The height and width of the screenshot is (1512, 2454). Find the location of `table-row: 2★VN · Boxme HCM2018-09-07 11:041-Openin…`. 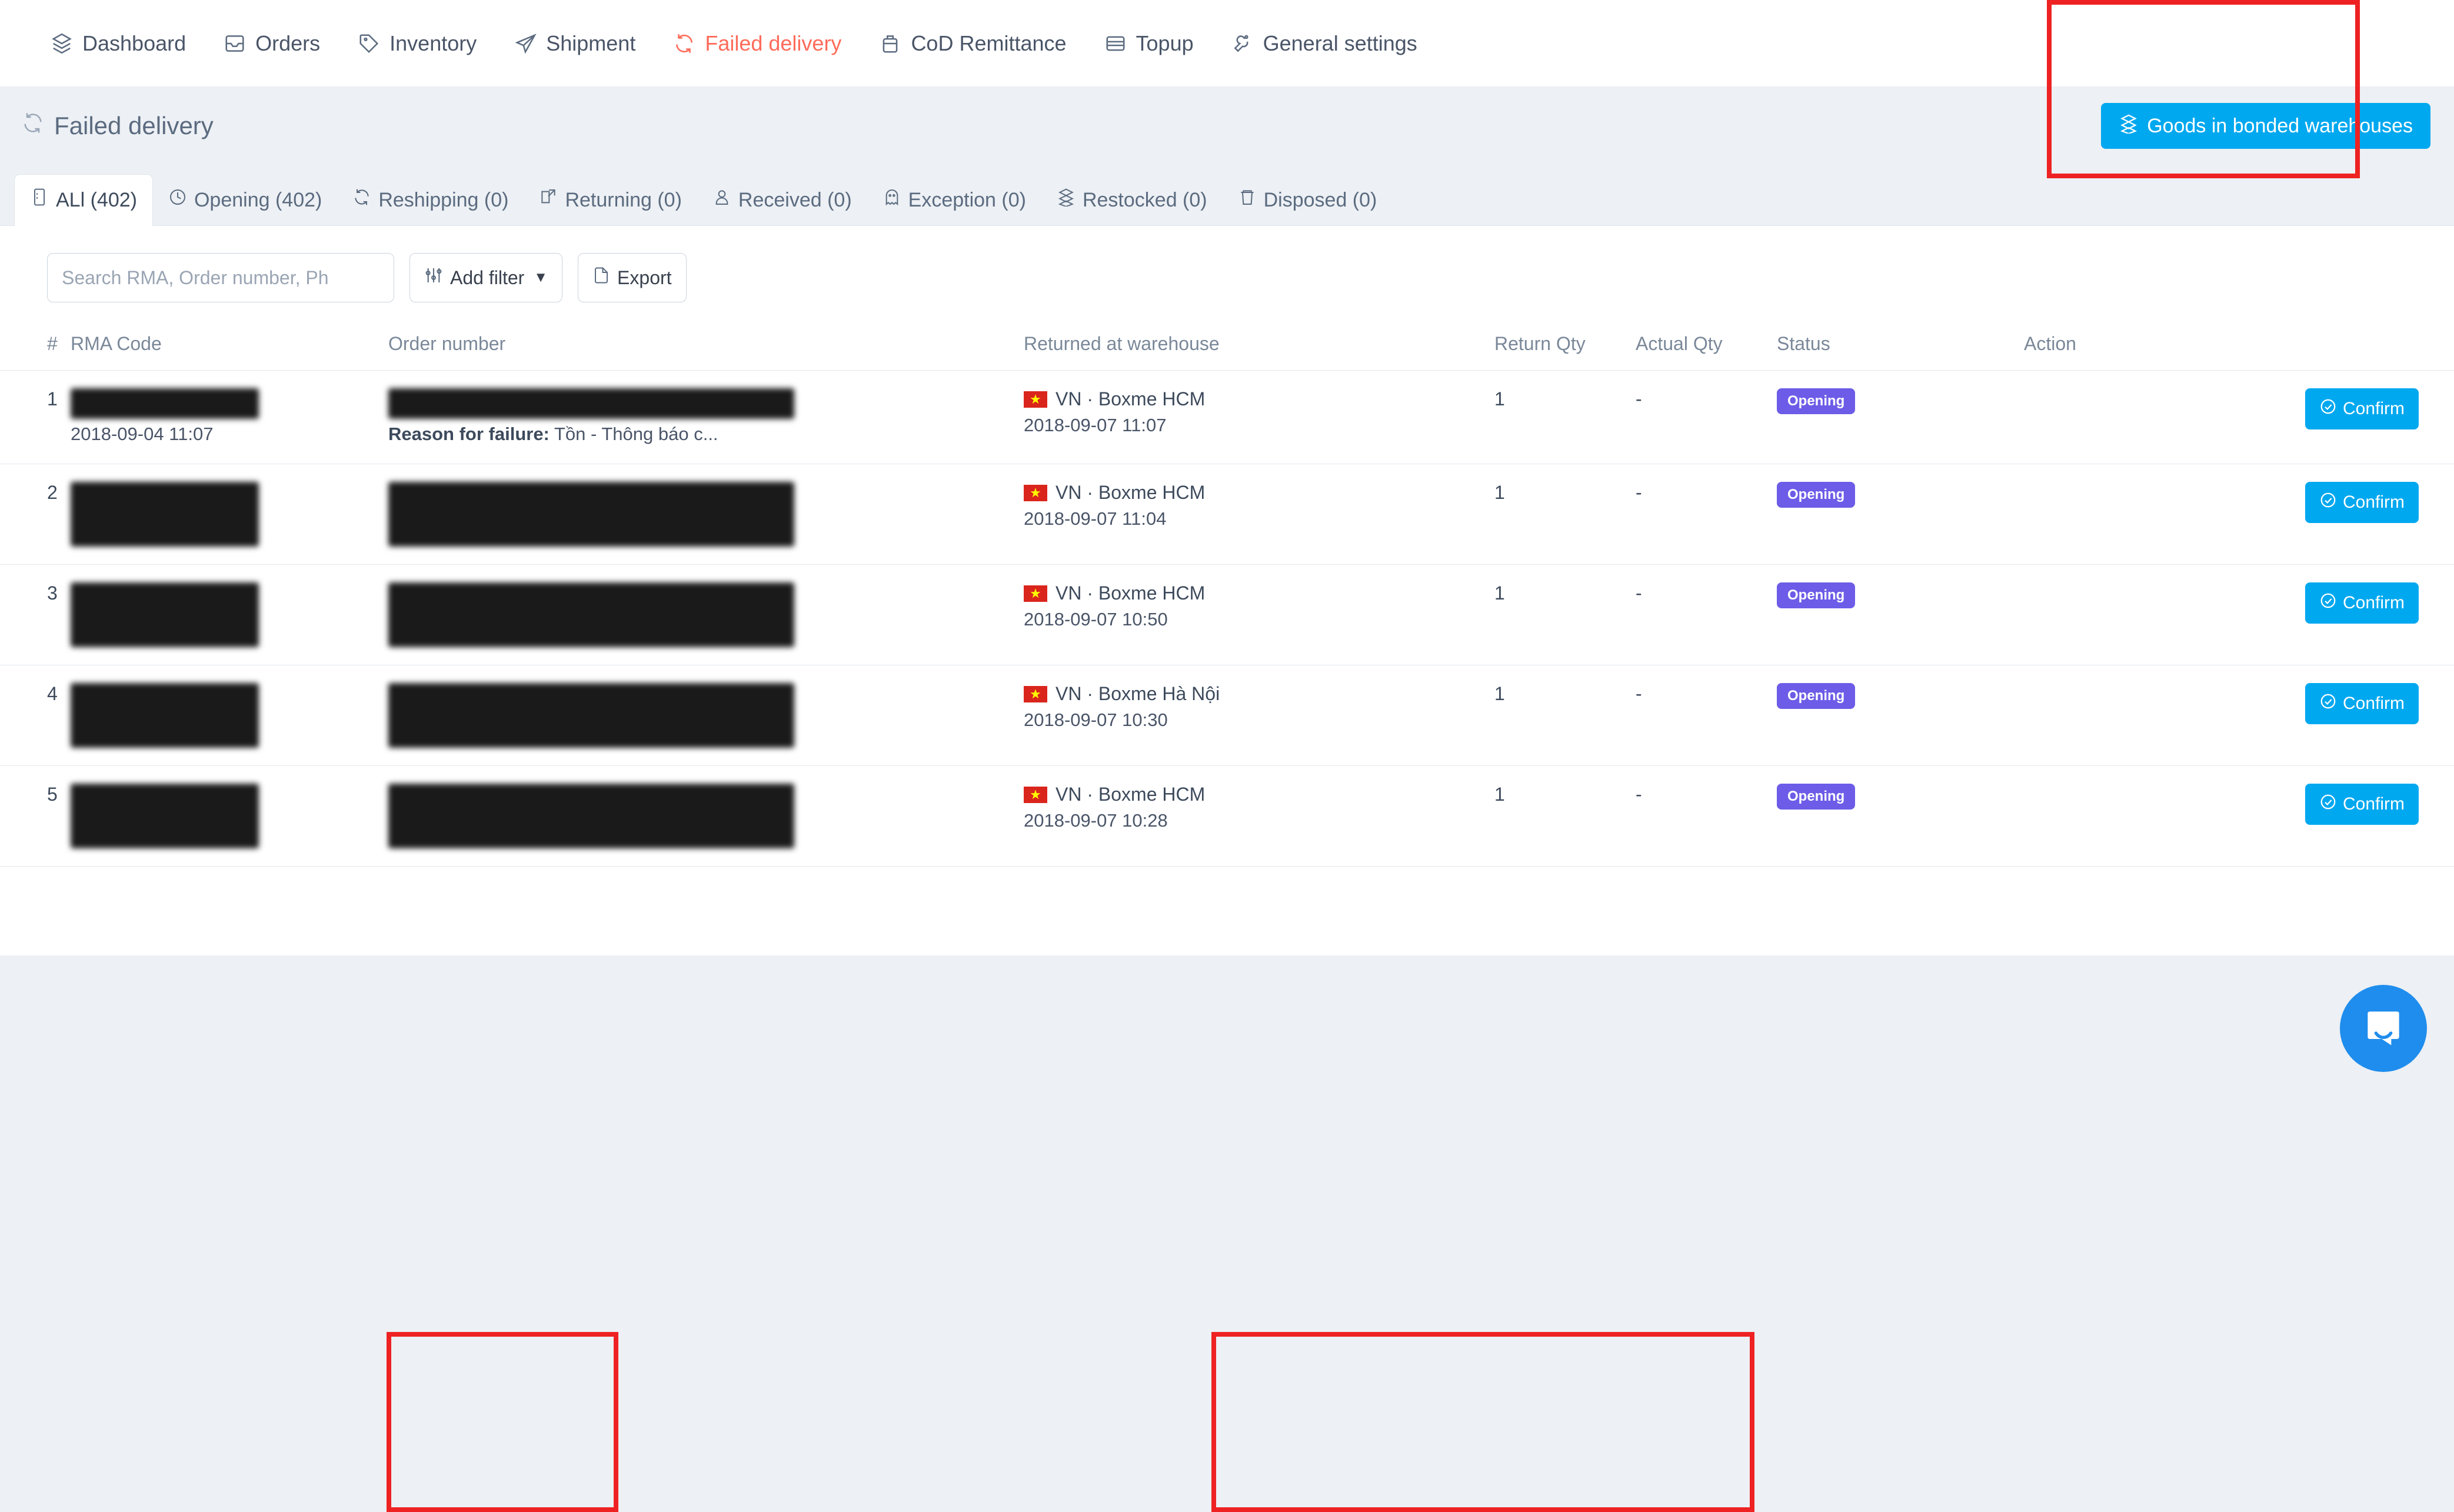

table-row: 2★VN · Boxme HCM2018-09-07 11:041-Openin… is located at coordinates (1227, 514).